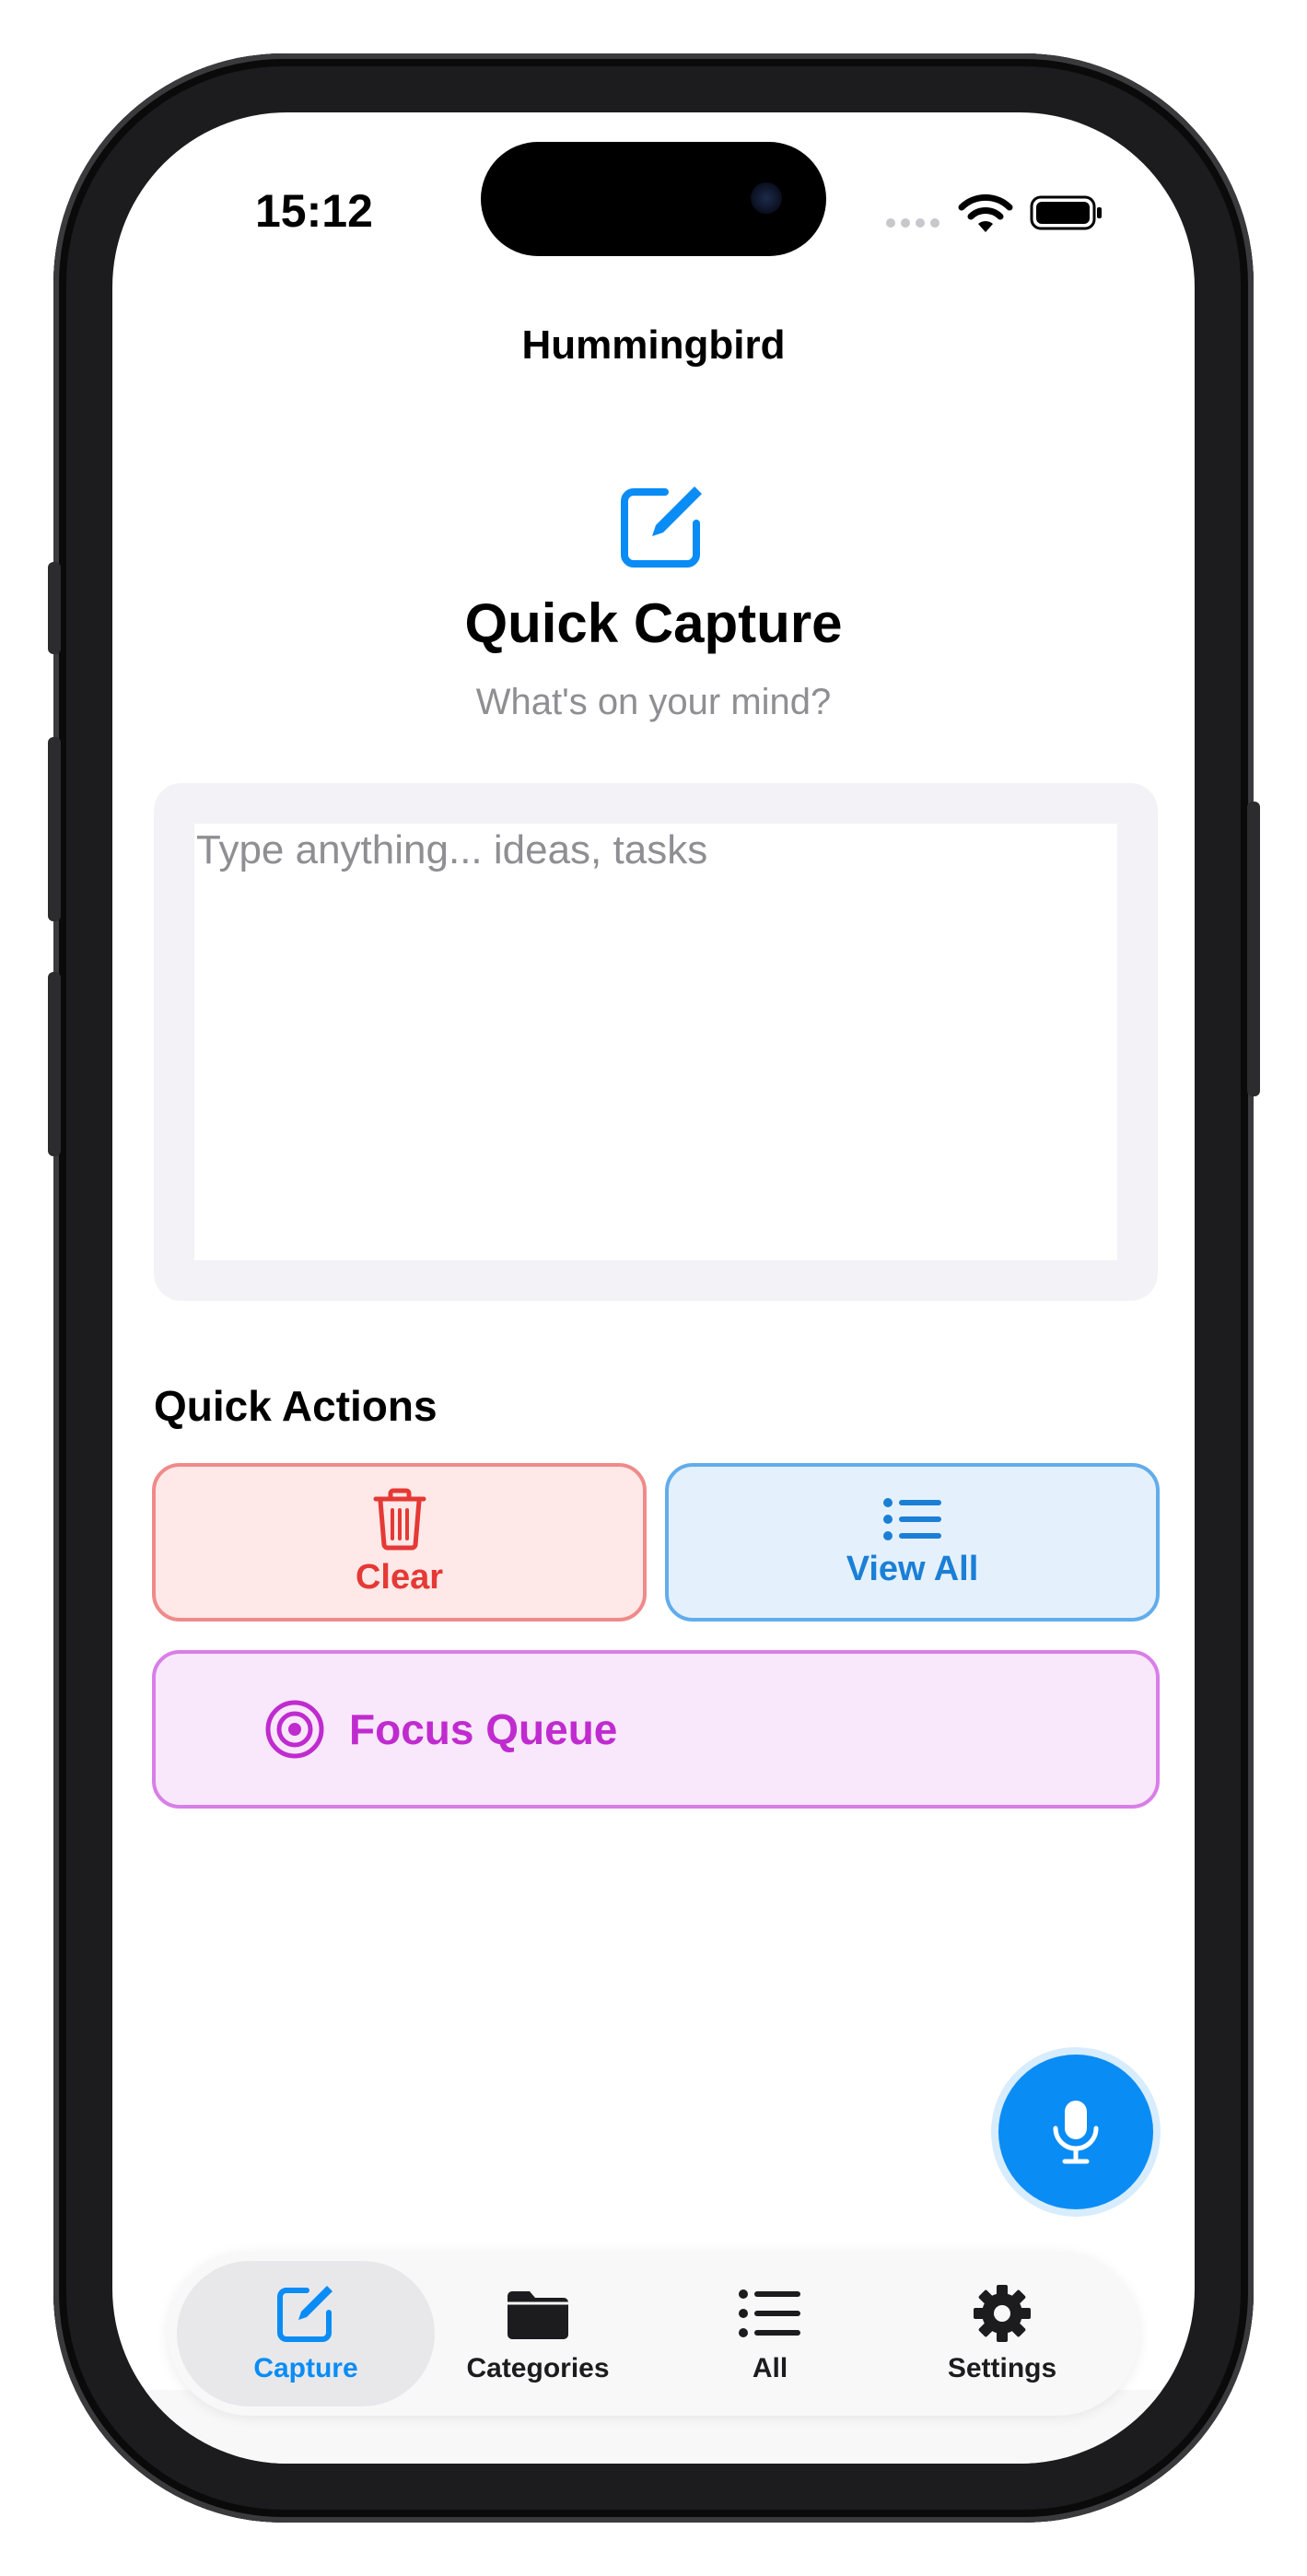 The image size is (1307, 2576). I want to click on folder-icon, so click(538, 2315).